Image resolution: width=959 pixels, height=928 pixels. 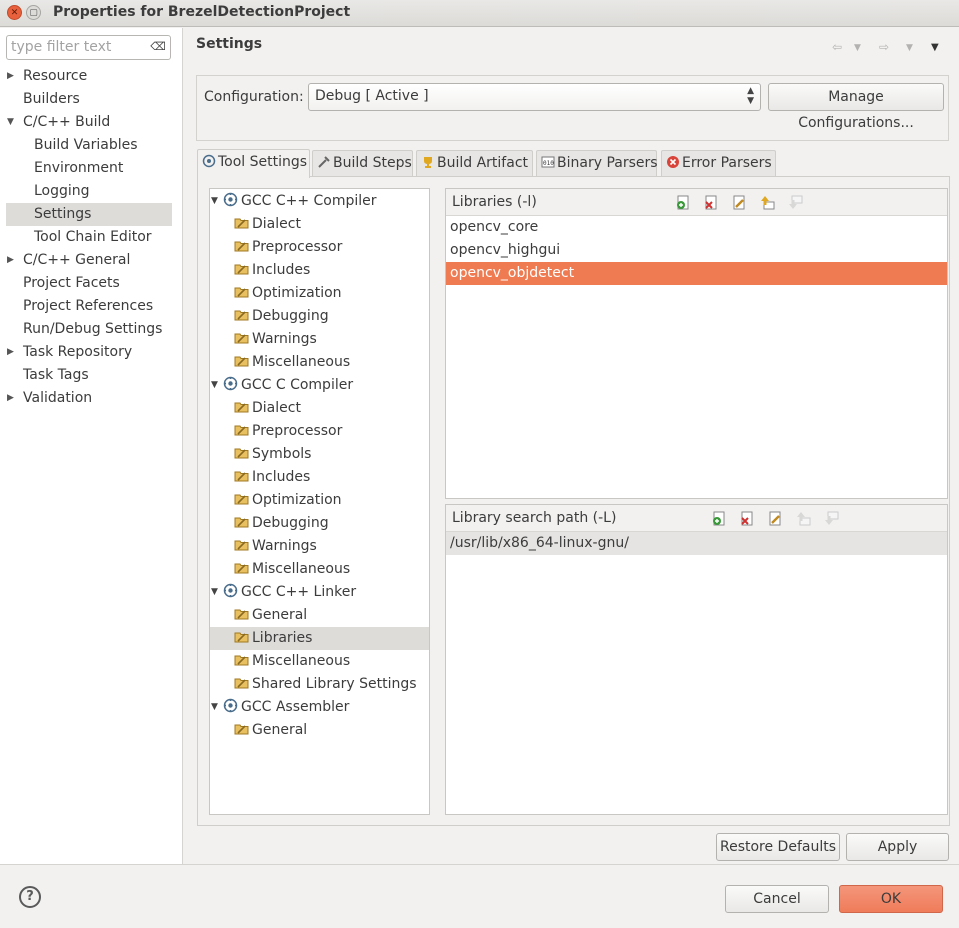 What do you see at coordinates (290, 316) in the screenshot?
I see `tree-node-label: Debugging` at bounding box center [290, 316].